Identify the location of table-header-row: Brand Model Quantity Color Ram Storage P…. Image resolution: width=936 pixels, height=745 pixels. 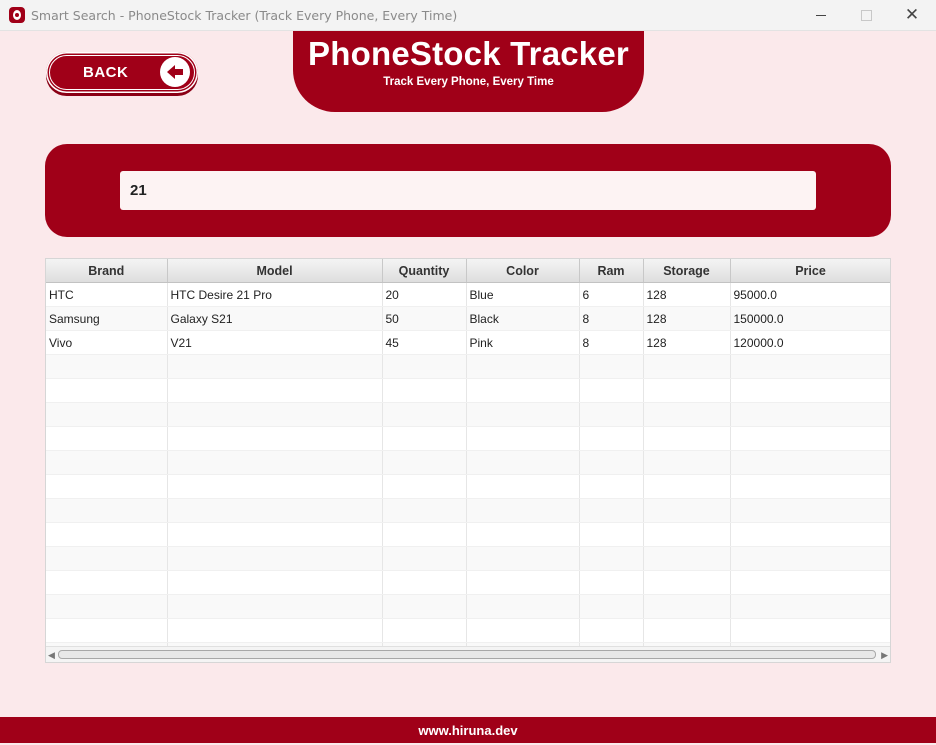
(468, 271).